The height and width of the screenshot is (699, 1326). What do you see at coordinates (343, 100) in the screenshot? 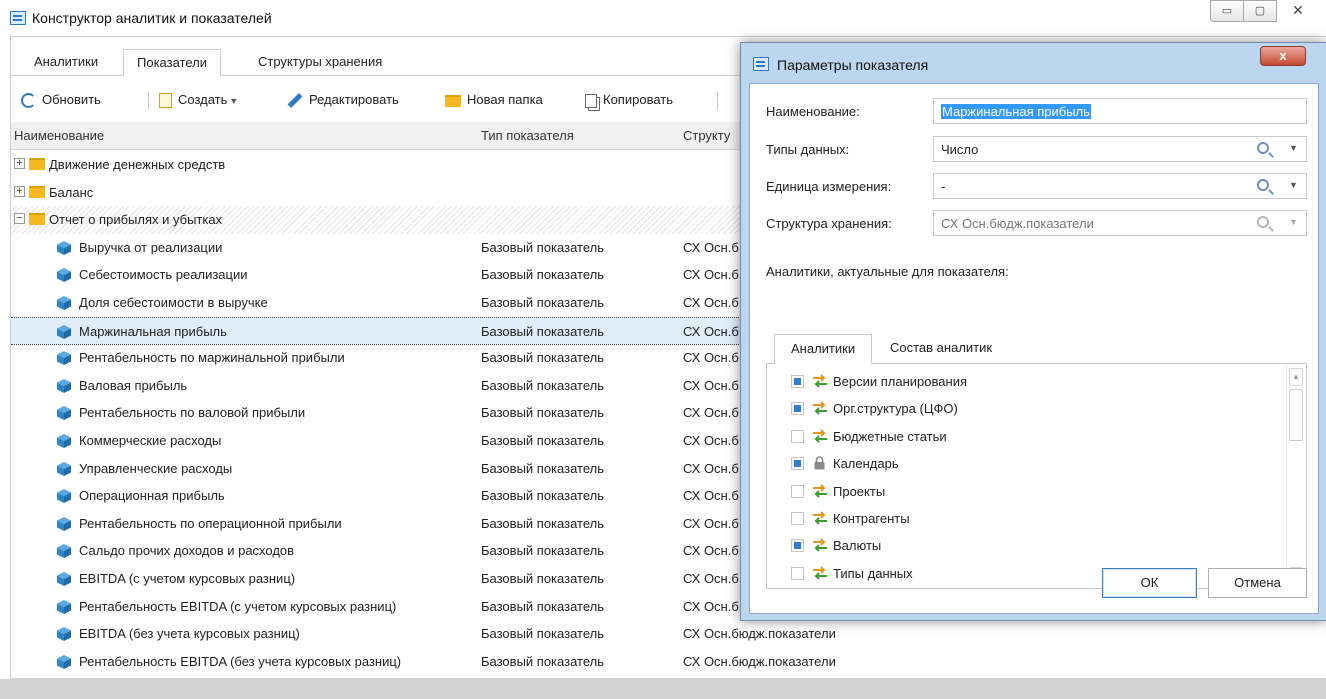
I see `edit-button: Редактировать` at bounding box center [343, 100].